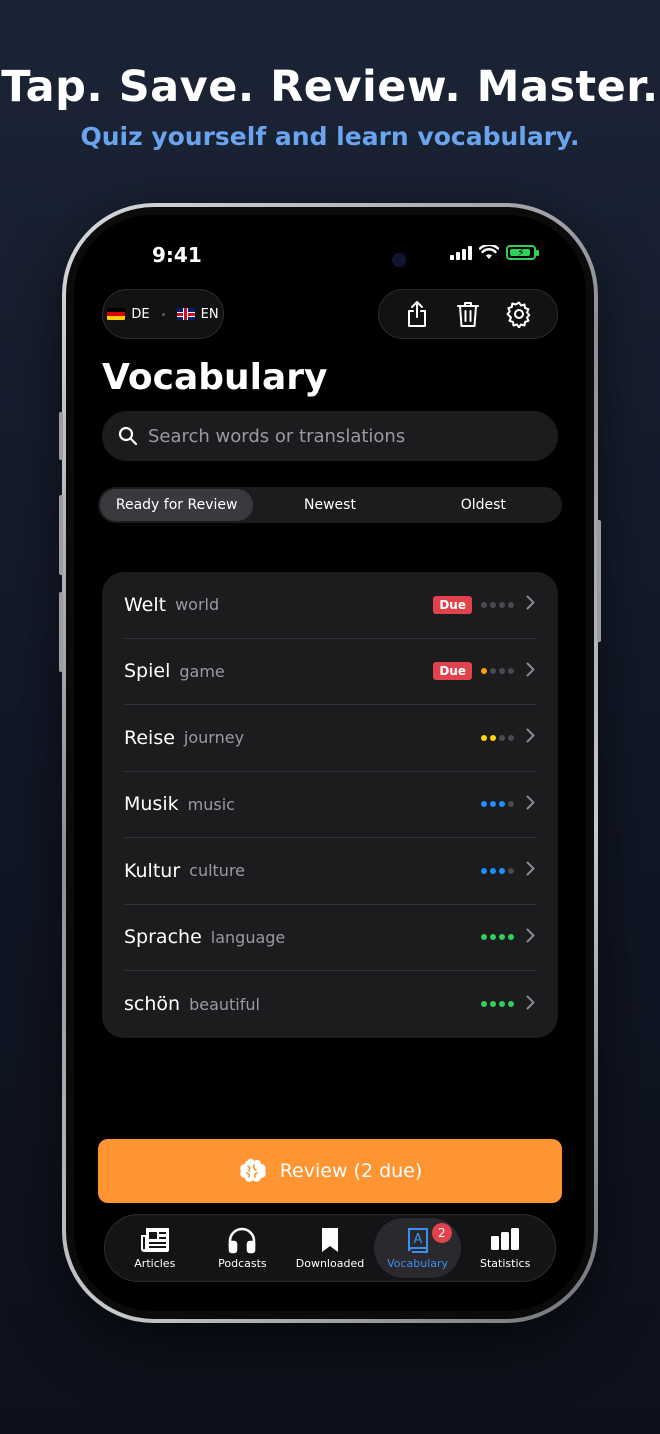 Image resolution: width=660 pixels, height=1434 pixels. I want to click on separator-dot, so click(163, 314).